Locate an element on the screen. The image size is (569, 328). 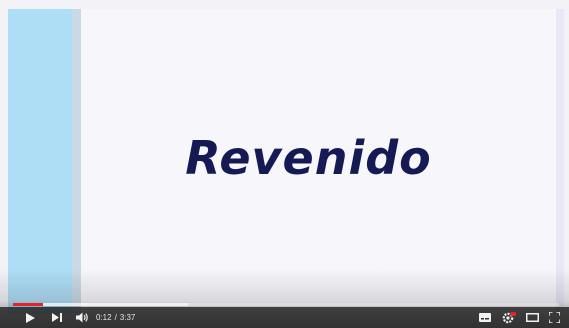
settings-button is located at coordinates (509, 317).